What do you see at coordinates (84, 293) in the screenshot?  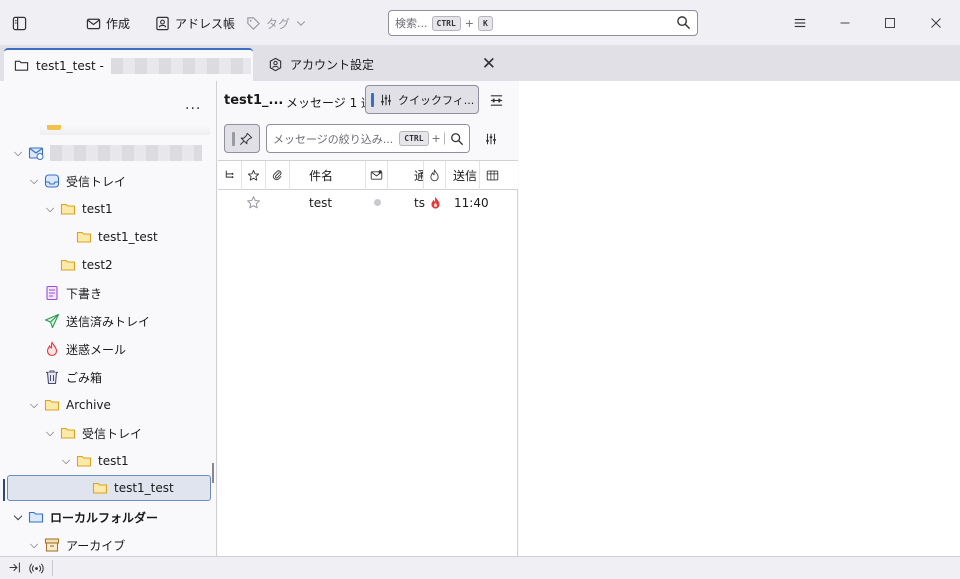 I see `folder-label: 下書き` at bounding box center [84, 293].